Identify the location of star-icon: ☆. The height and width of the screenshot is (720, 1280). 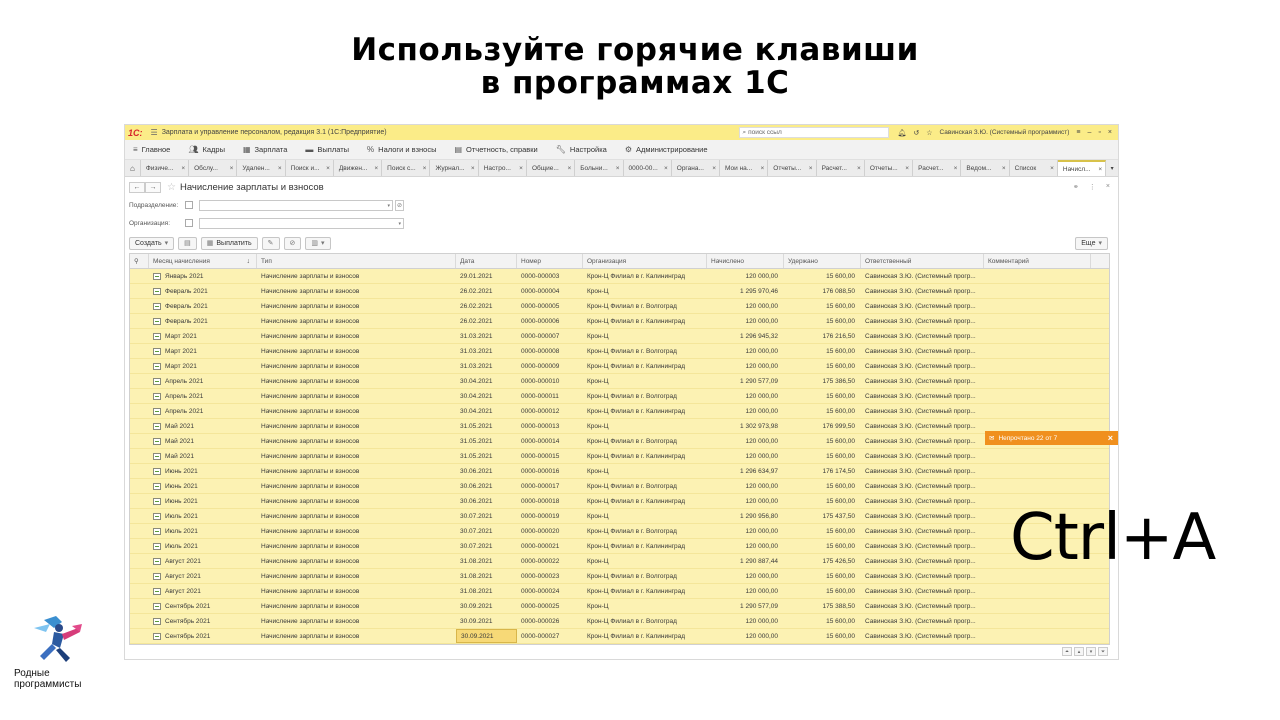
(929, 133).